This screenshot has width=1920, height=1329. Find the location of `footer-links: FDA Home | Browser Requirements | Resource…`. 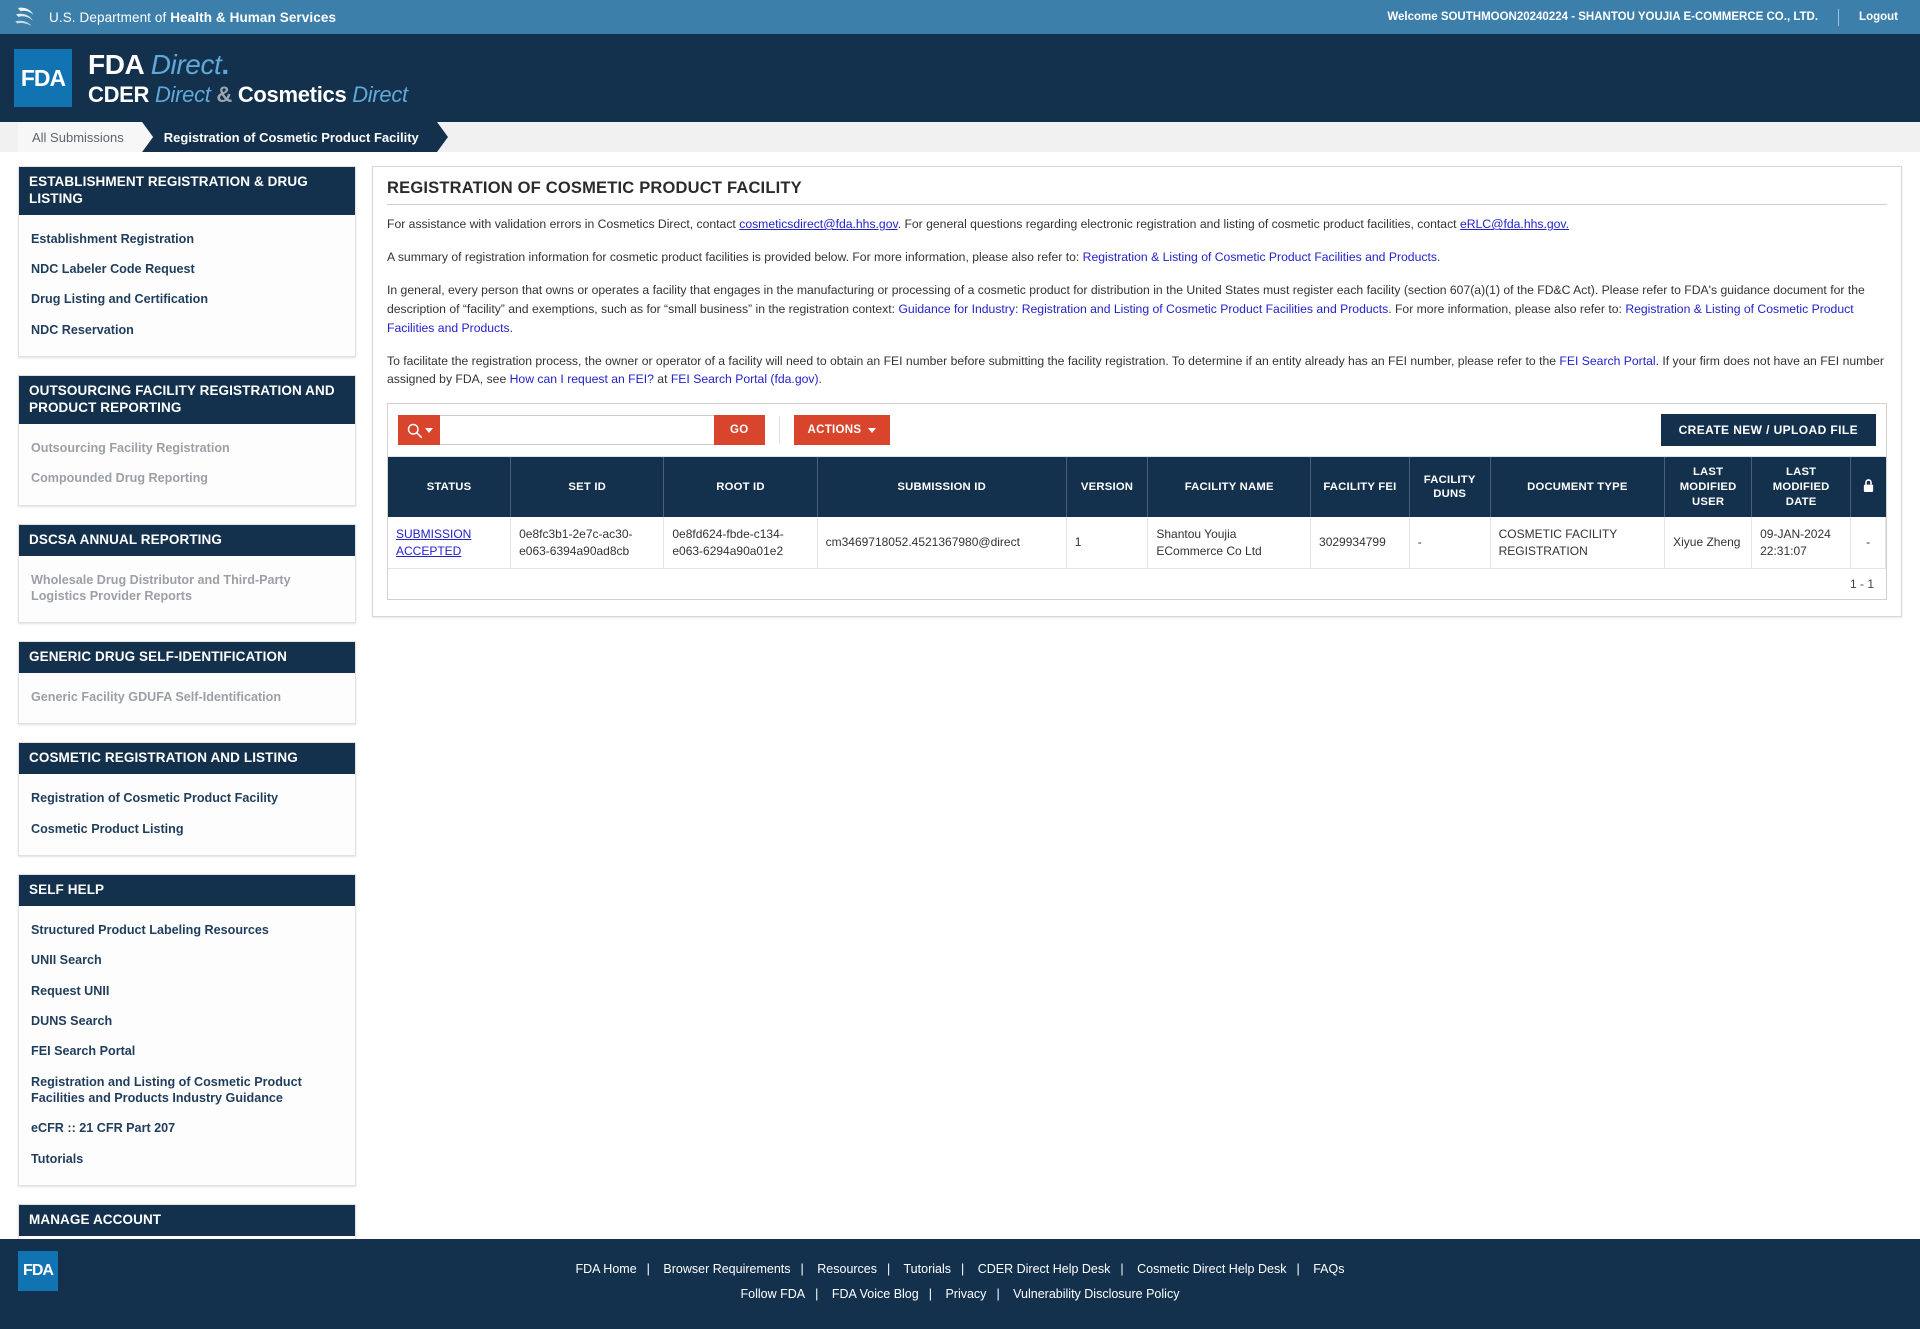

footer-links: FDA Home | Browser Requirements | Resource… is located at coordinates (960, 1273).